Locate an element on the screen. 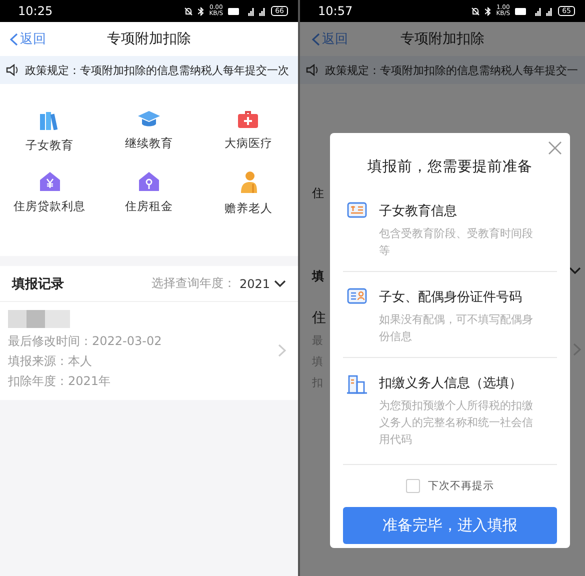 The image size is (585, 576). category-item: 子女教育 is located at coordinates (50, 145).